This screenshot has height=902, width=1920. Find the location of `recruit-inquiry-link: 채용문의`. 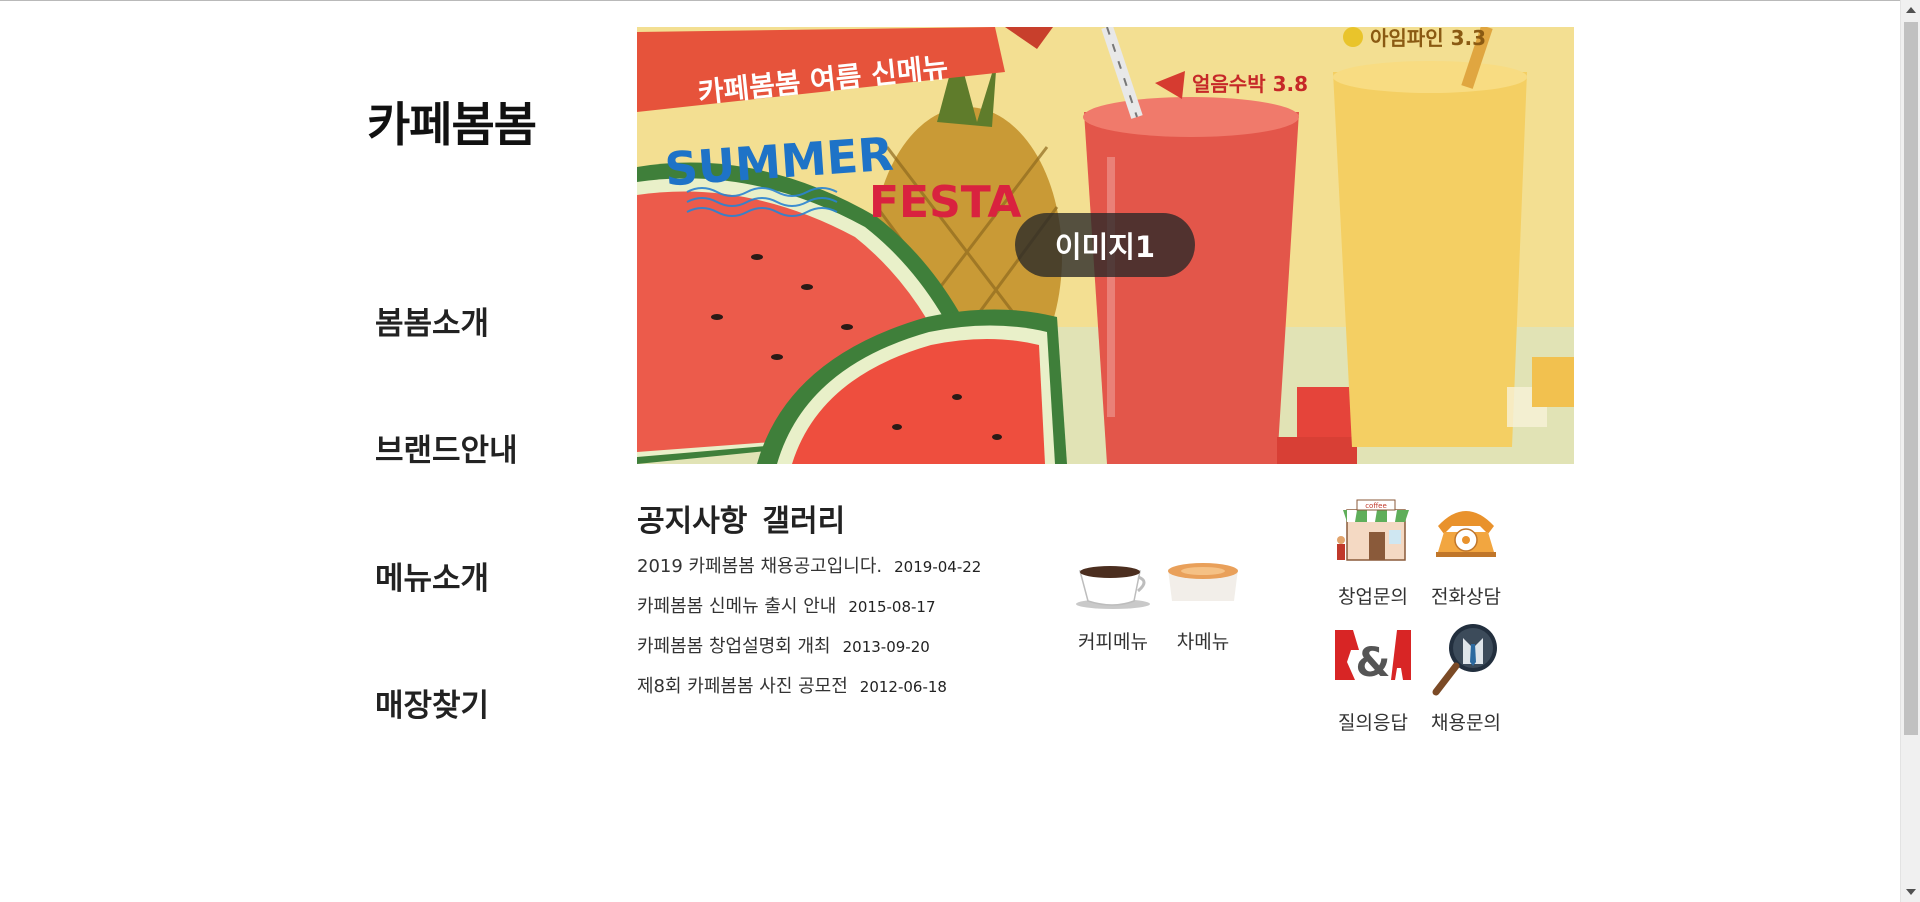

recruit-inquiry-link: 채용문의 is located at coordinates (1466, 678).